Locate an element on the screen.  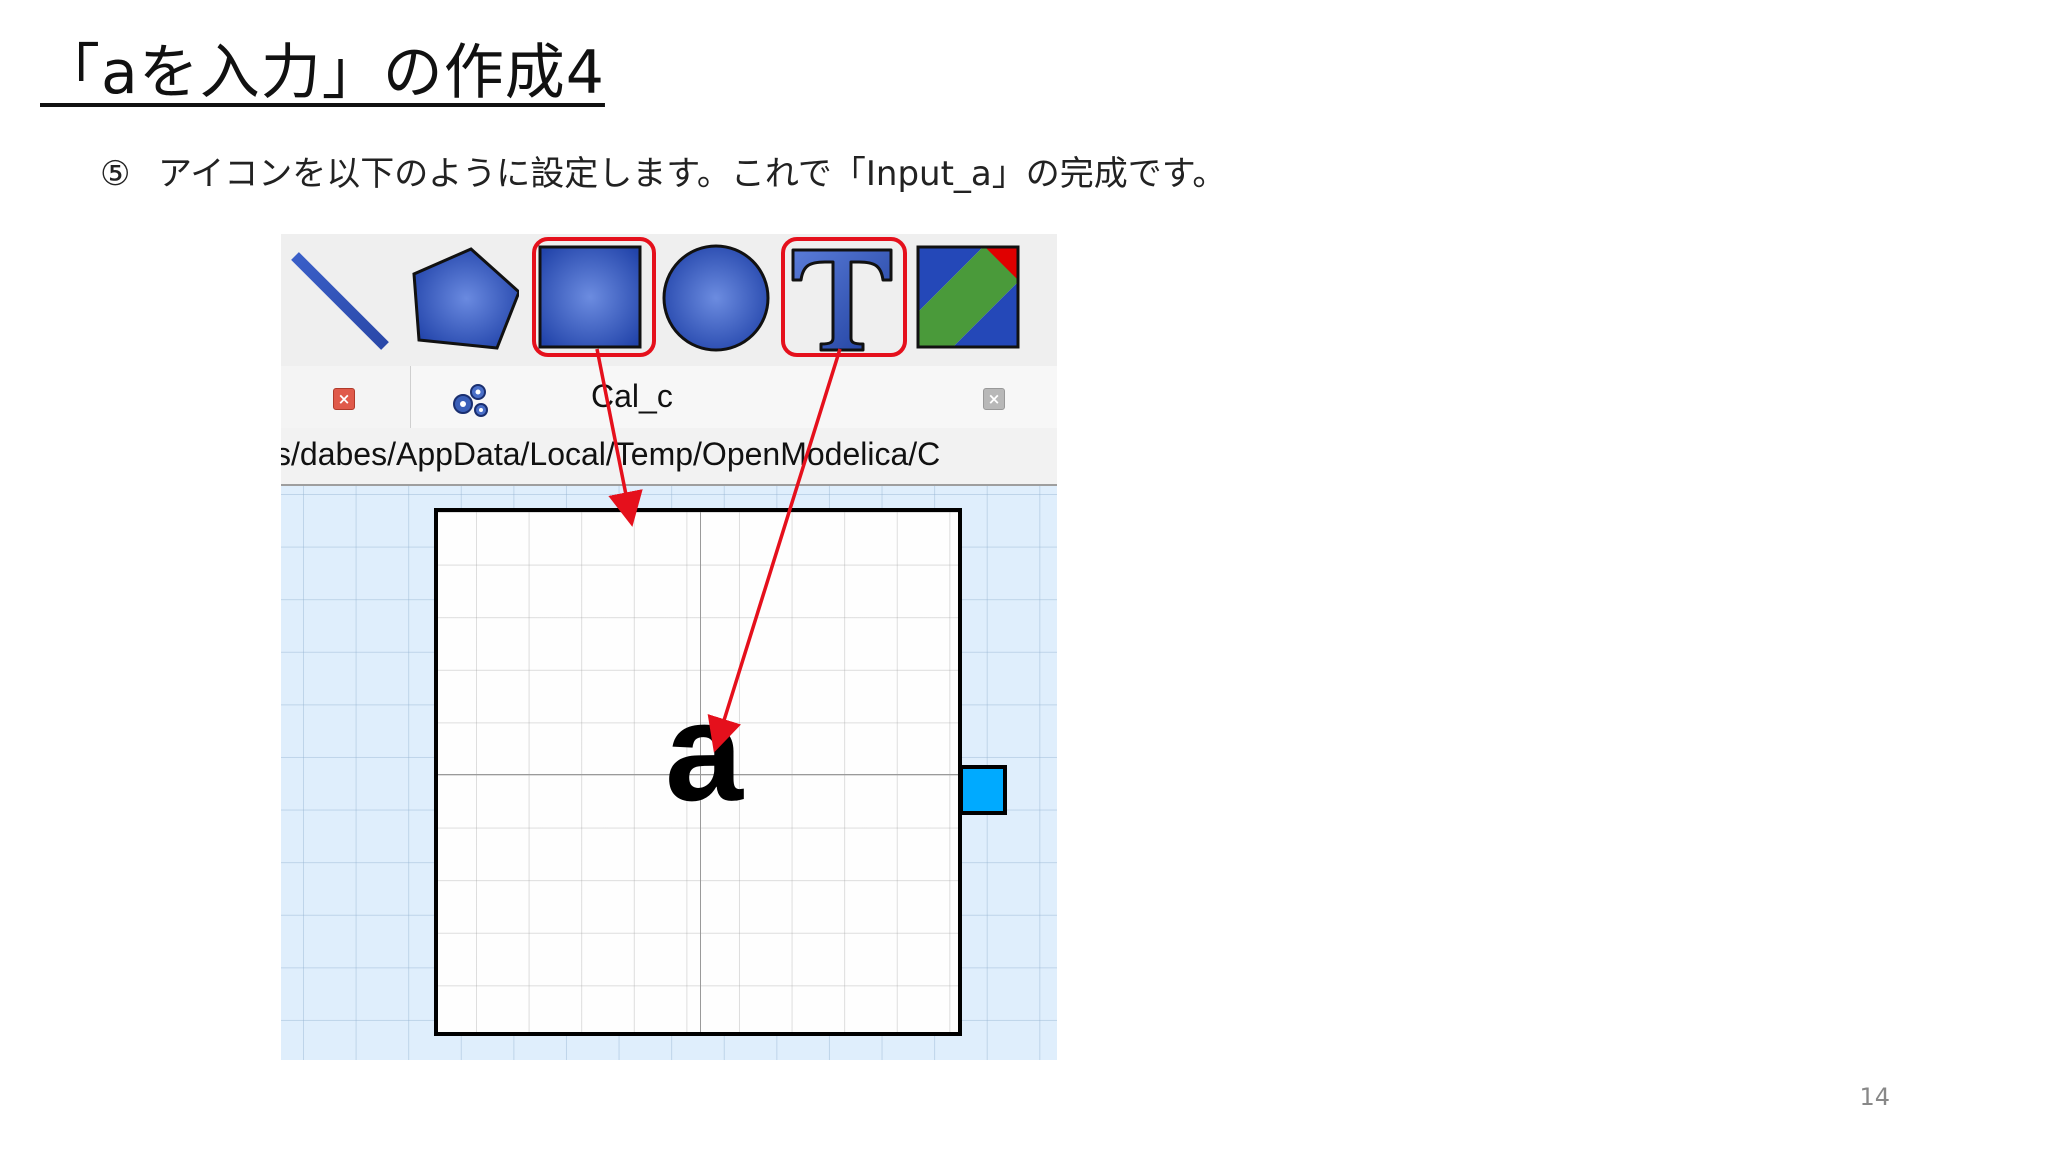
model-gears-icon is located at coordinates (470, 400).